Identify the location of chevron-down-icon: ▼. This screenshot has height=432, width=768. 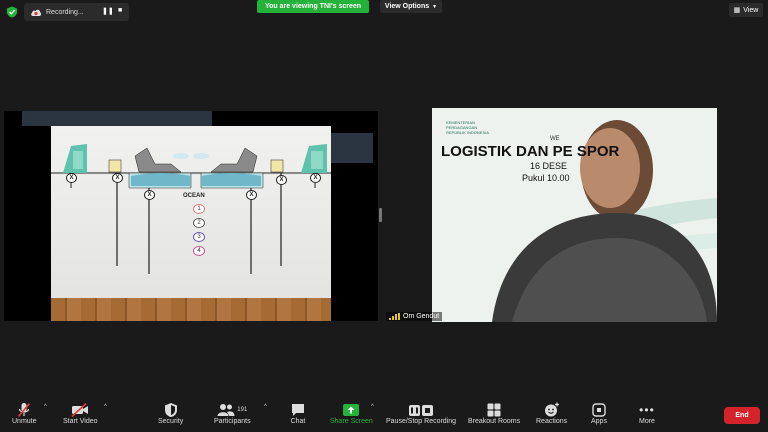
(435, 6).